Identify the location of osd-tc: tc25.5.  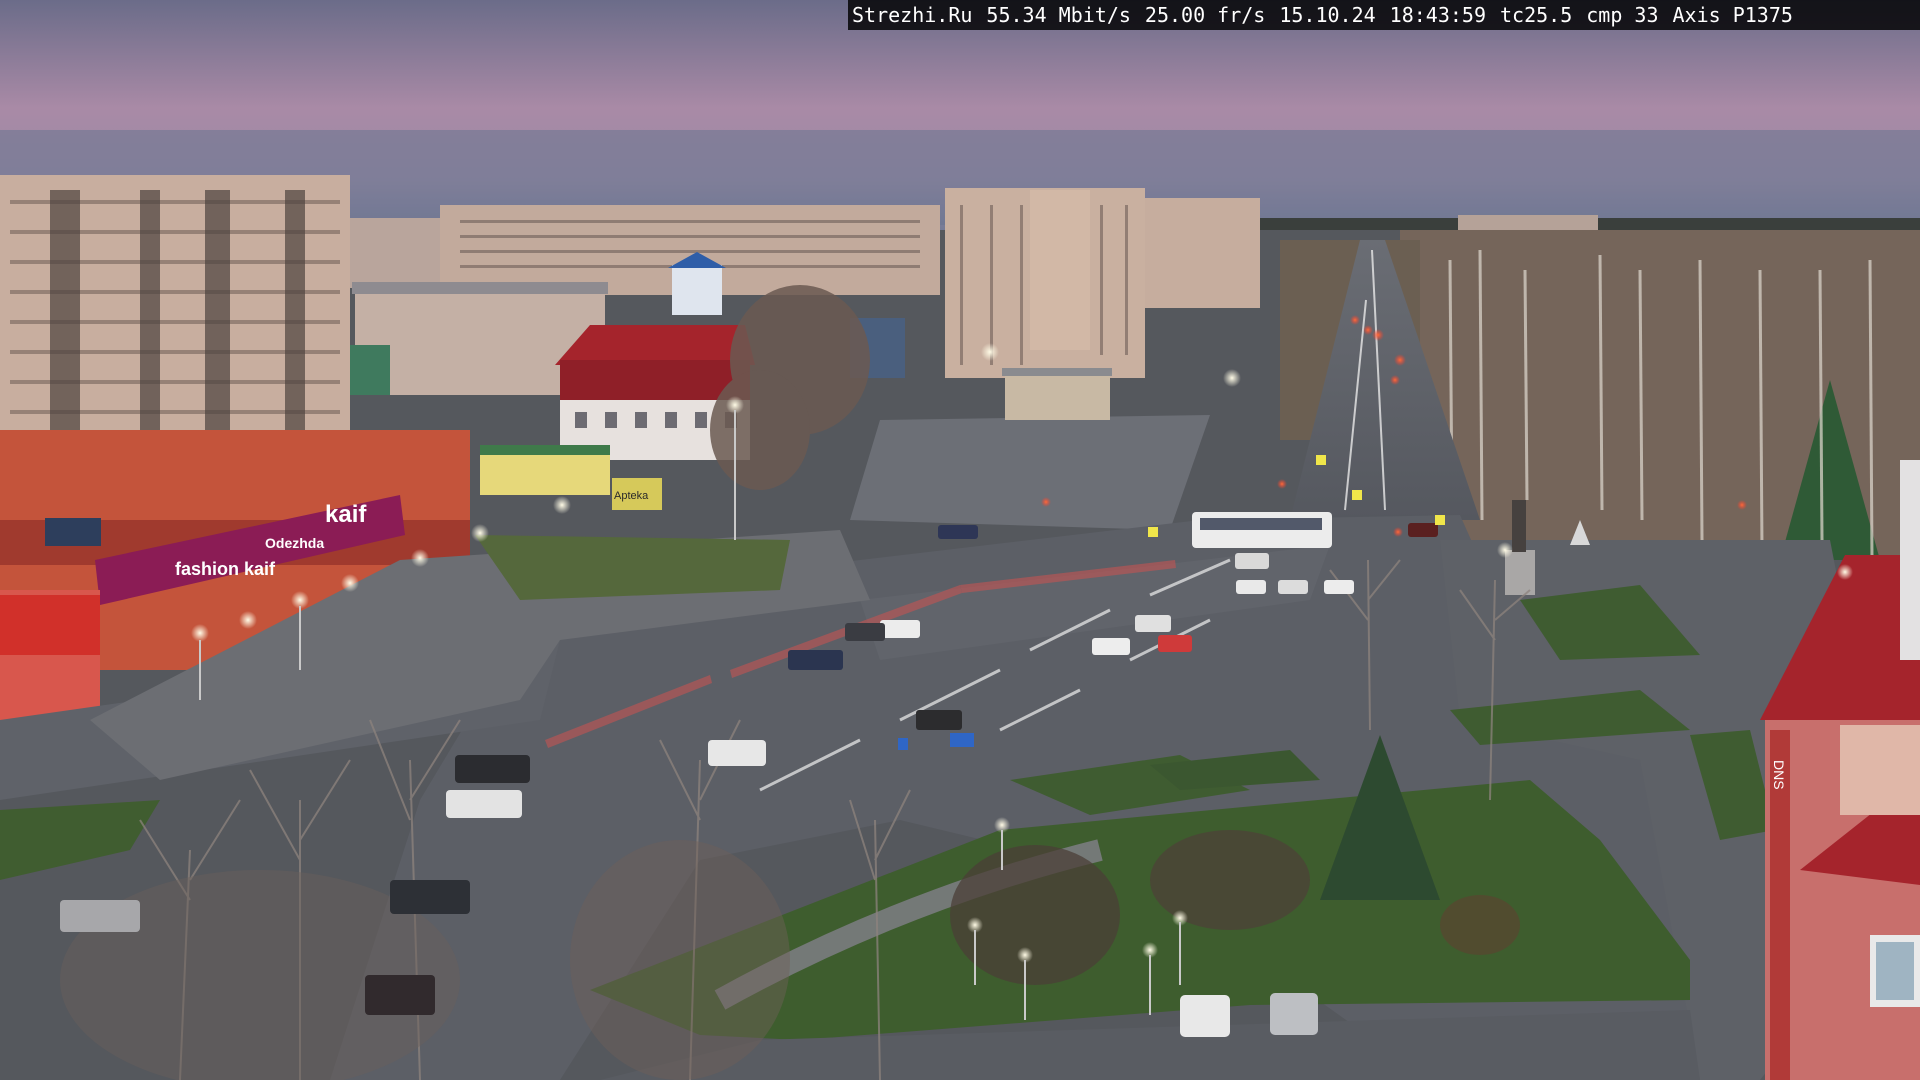
(1536, 15).